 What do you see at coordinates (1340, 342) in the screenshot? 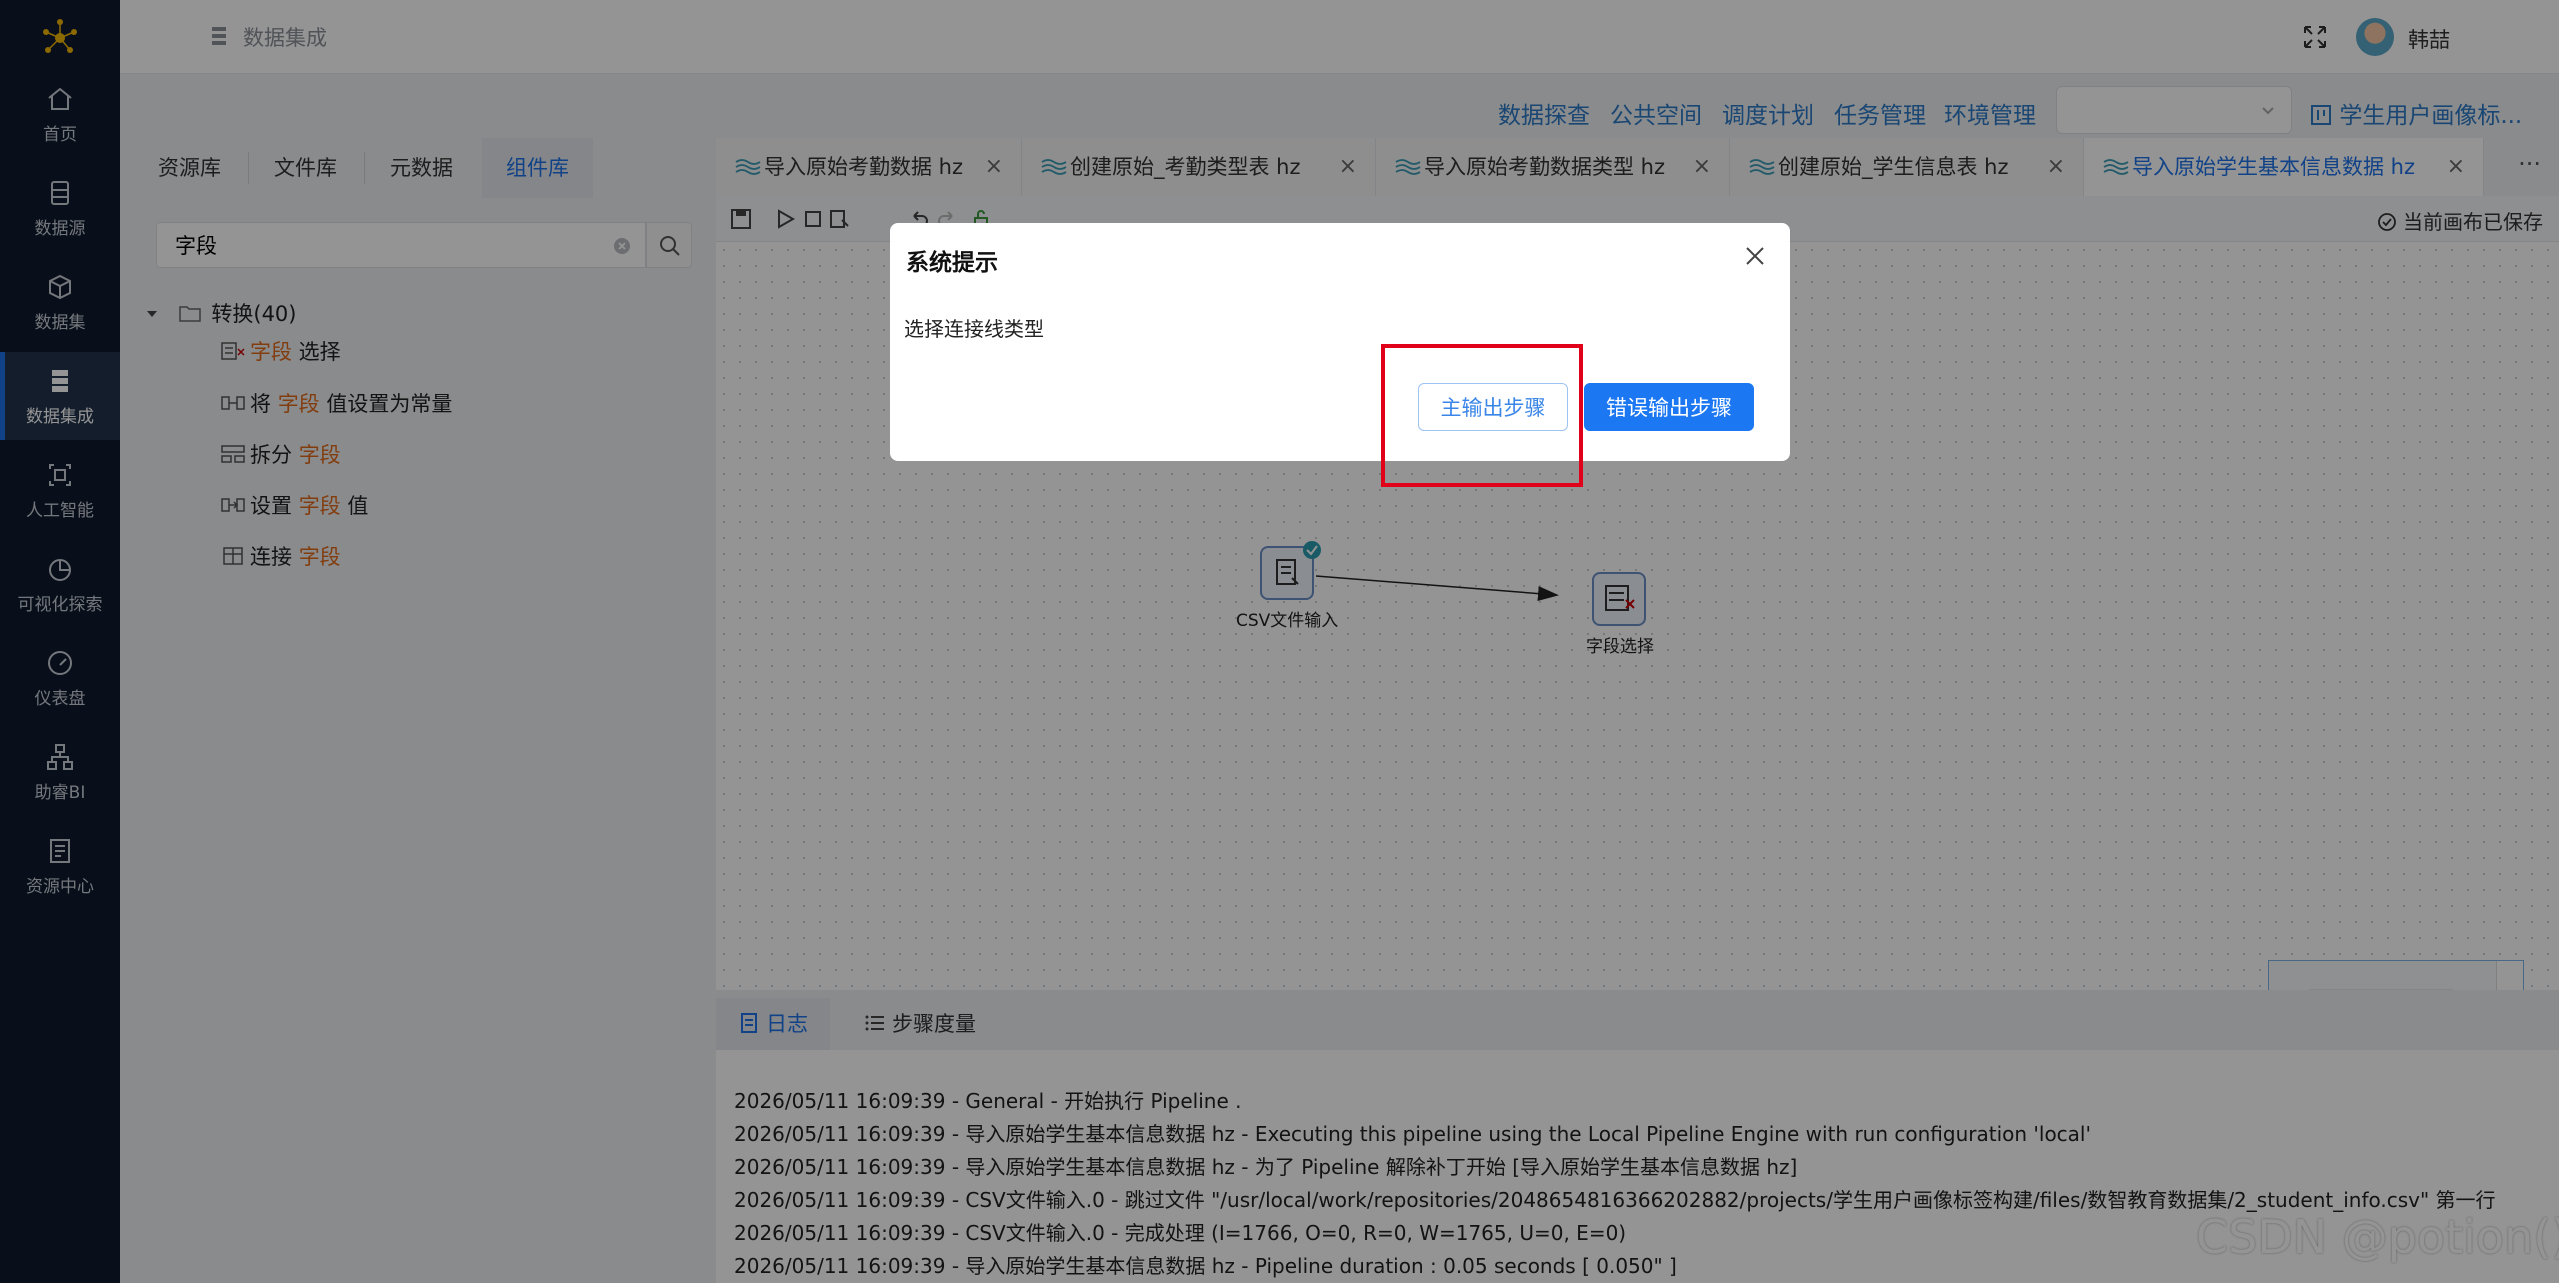
I see `system-dialog: 系统提示 选择连接线类型 主输出步骤 错误输出步骤` at bounding box center [1340, 342].